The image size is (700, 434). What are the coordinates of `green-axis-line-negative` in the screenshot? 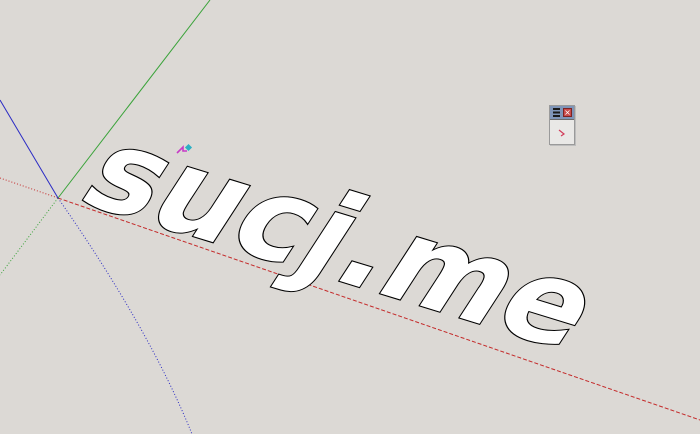 It's located at (29, 236).